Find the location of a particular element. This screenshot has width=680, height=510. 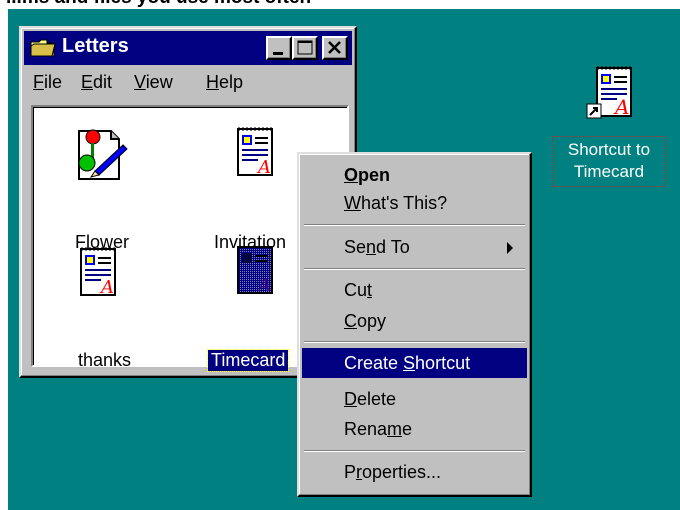

paint-document-icon is located at coordinates (101, 155).